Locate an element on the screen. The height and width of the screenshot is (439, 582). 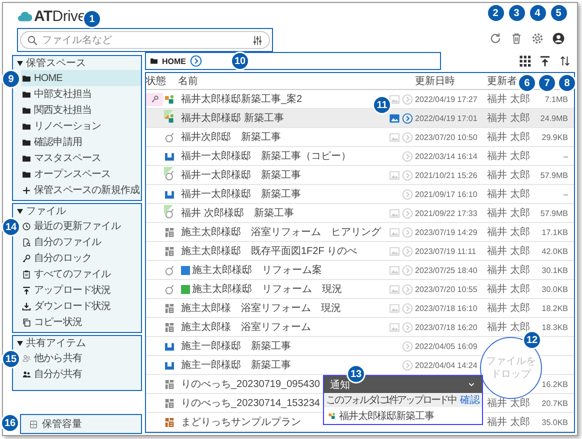
section-title: 共有アイテム is located at coordinates (56, 343).